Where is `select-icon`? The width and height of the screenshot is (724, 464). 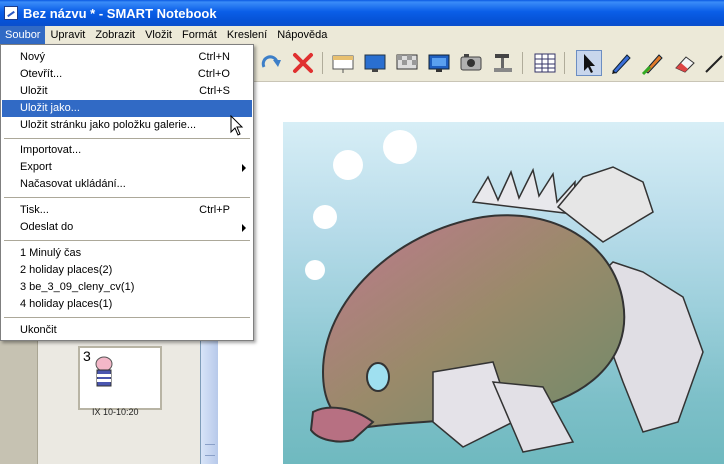 select-icon is located at coordinates (589, 63).